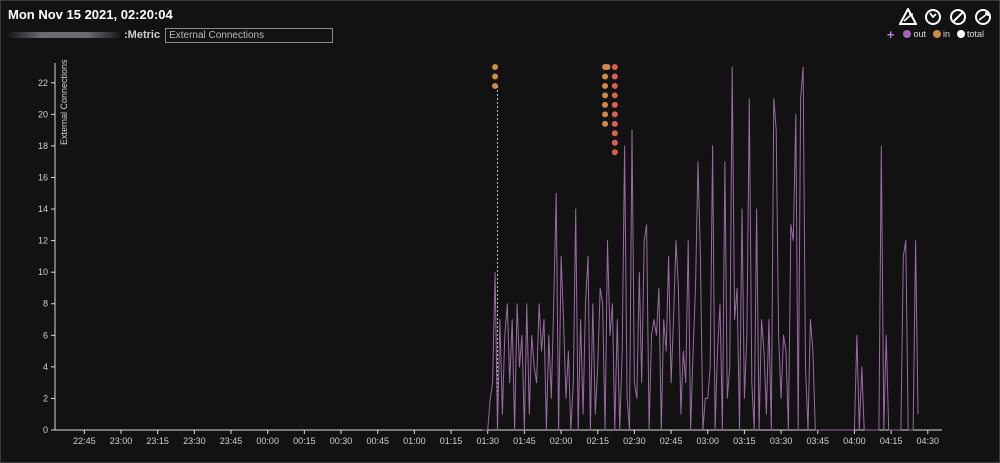  I want to click on y-tick-label: 12, so click(43, 241).